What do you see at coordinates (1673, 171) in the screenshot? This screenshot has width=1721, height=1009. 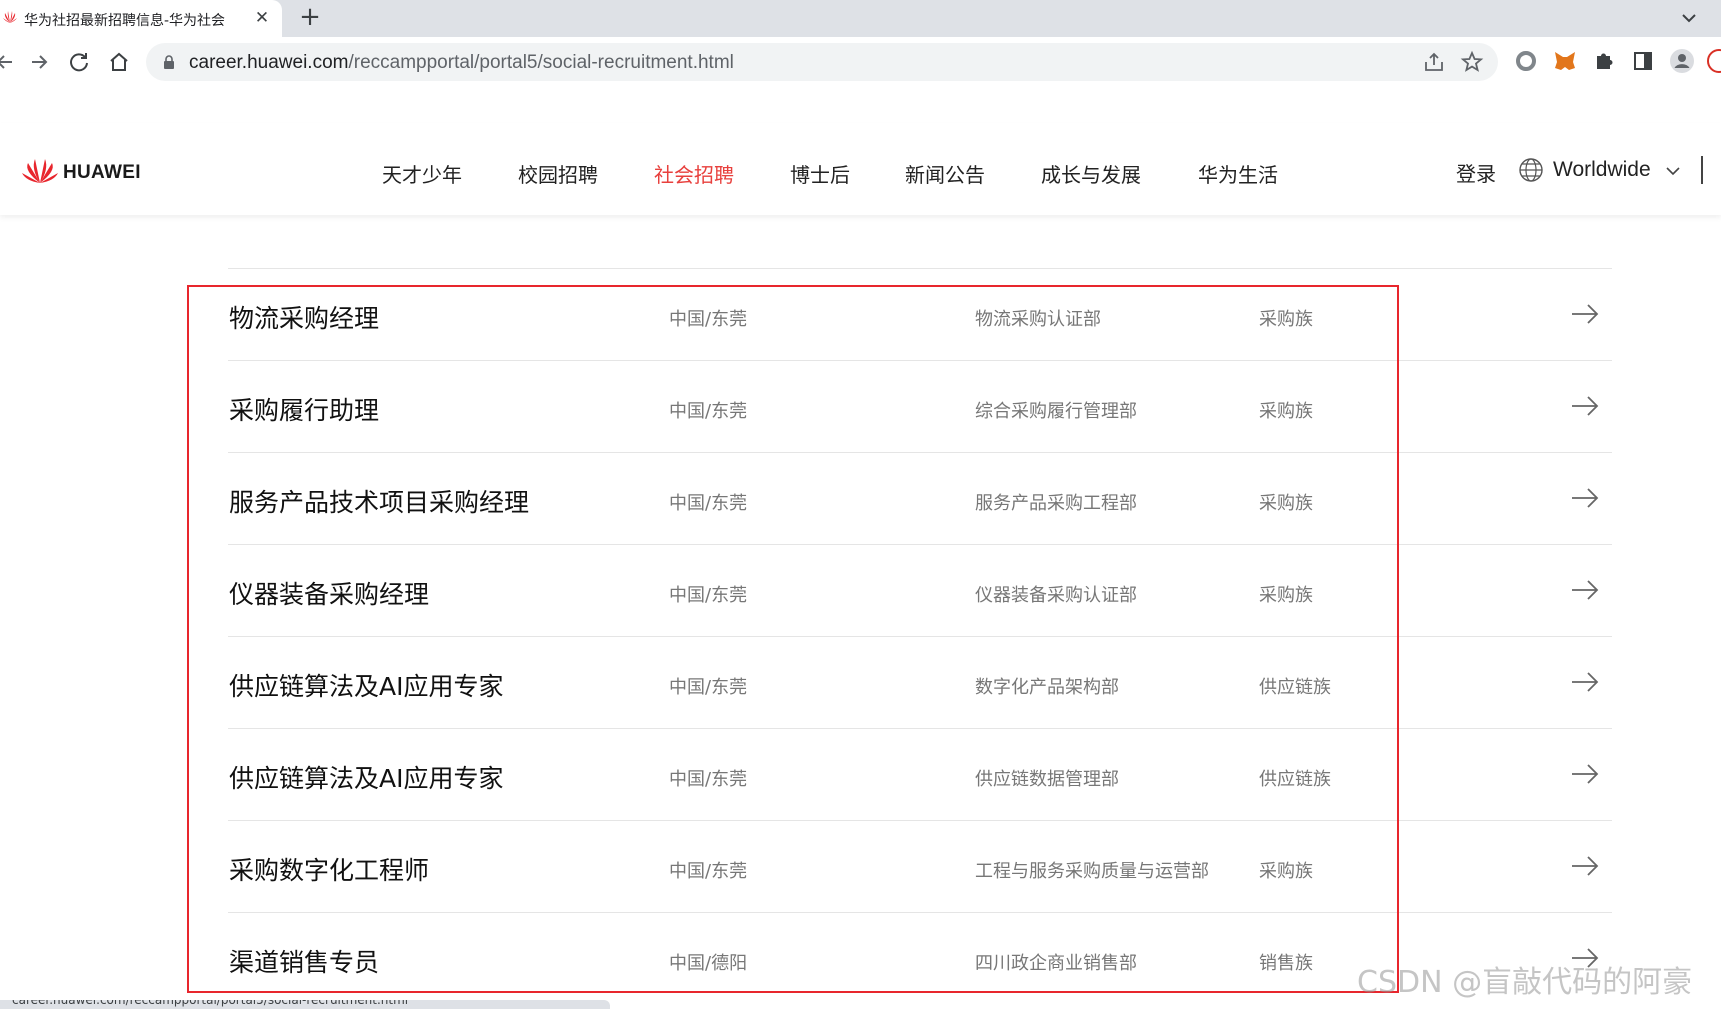 I see `chevron-down-icon` at bounding box center [1673, 171].